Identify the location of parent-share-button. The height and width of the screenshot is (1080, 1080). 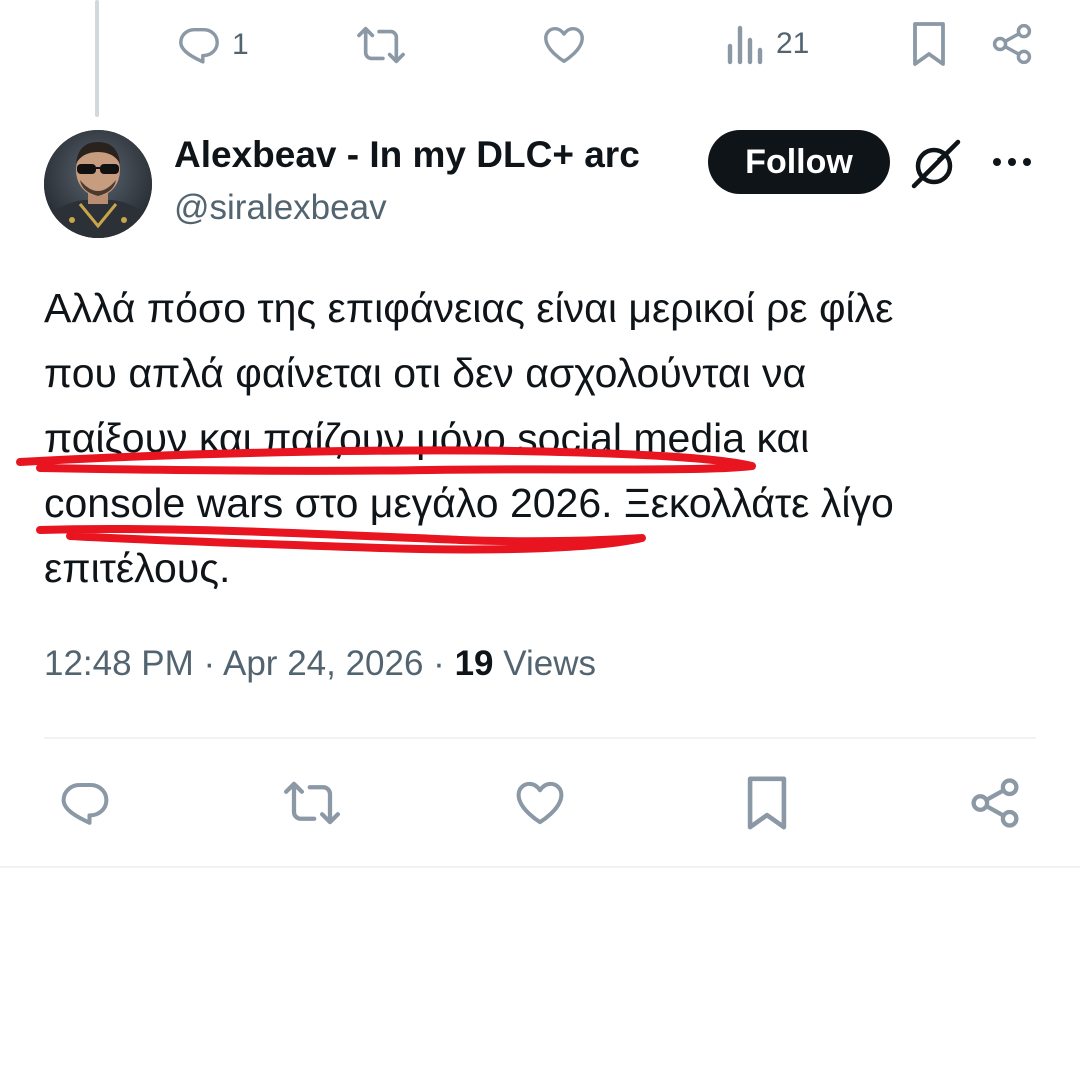
(1012, 44).